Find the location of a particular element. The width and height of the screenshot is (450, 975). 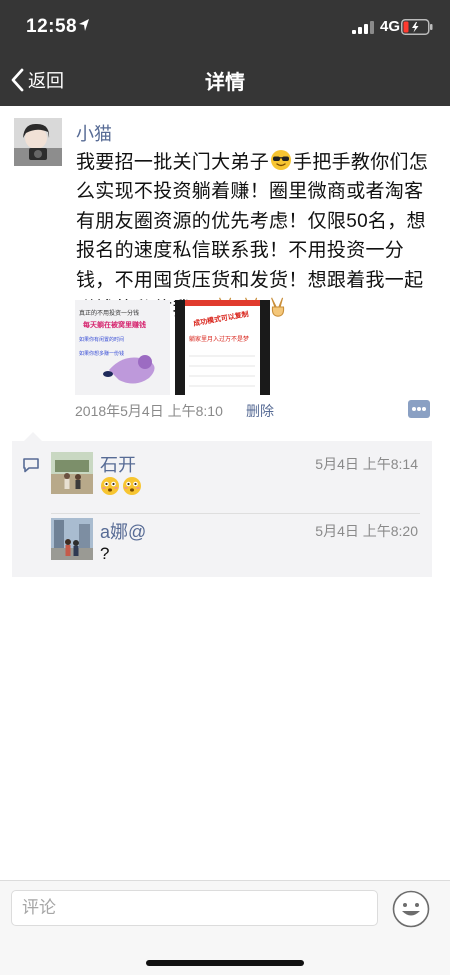

cellular-signal-icon is located at coordinates (363, 27).